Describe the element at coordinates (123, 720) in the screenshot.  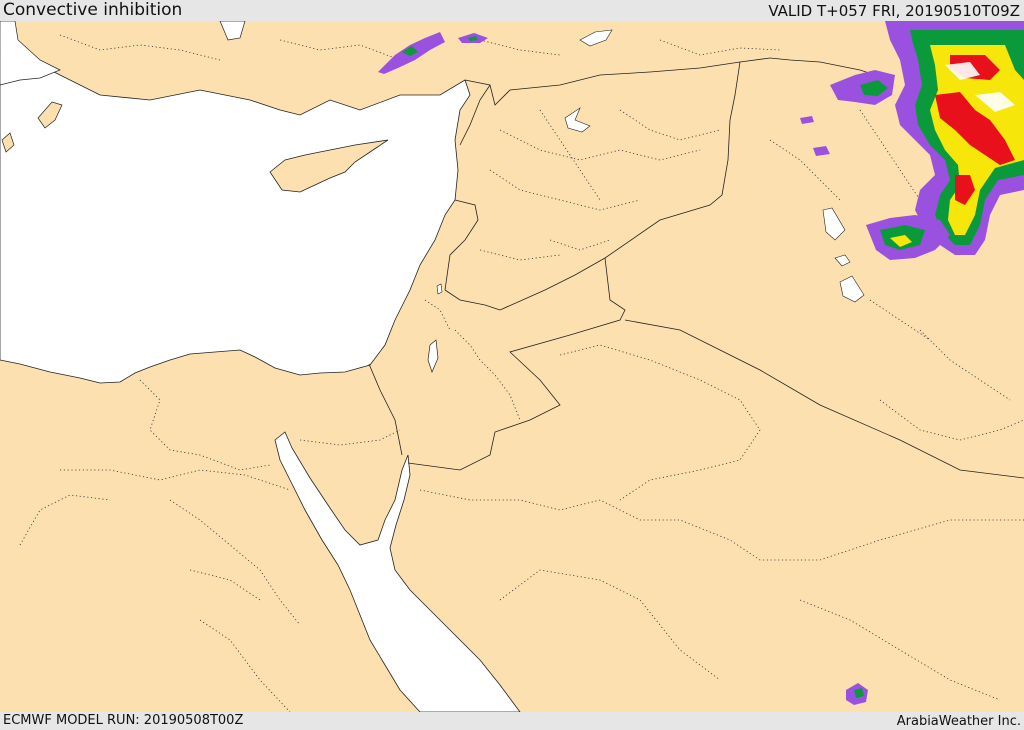
I see `model-run-label: ECMWF MODEL RUN: 20190508T00Z` at that location.